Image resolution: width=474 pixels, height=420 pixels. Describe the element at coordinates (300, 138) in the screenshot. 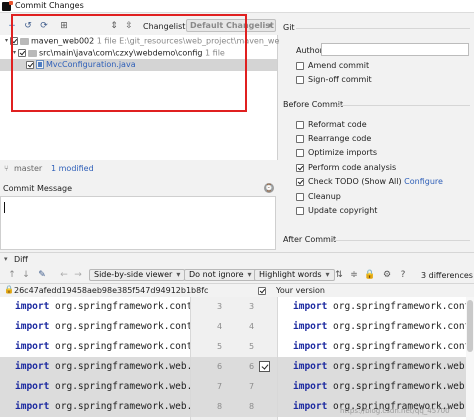

I see `rearrange-checkbox` at that location.